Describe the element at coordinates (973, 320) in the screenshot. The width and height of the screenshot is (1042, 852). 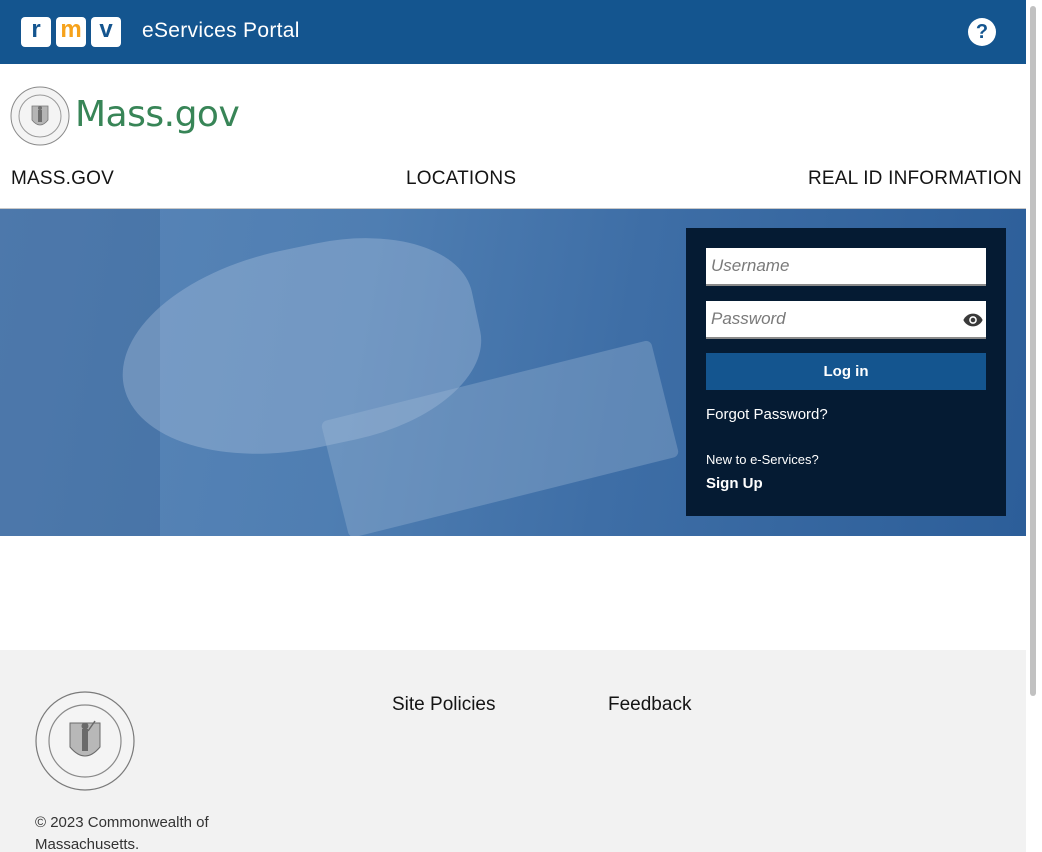
I see `eye-icon` at that location.